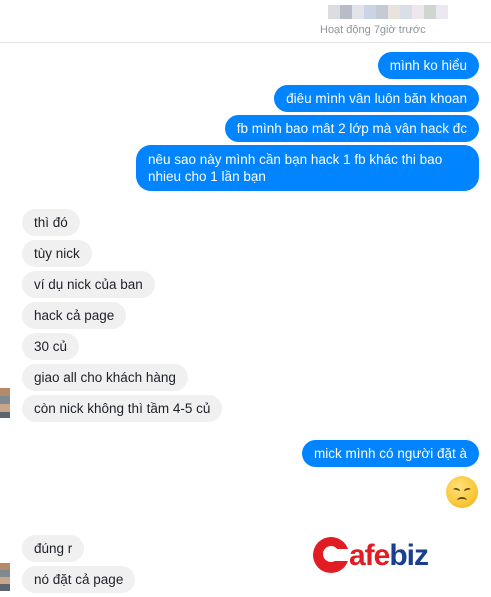 The image size is (491, 597). Describe the element at coordinates (79, 579) in the screenshot. I see `message-incoming: nó đặt cả page` at that location.